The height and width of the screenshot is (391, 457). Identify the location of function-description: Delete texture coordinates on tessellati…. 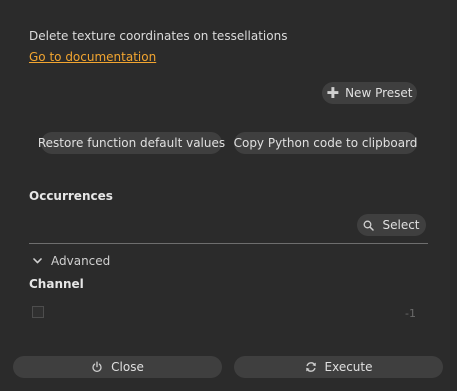
(158, 36).